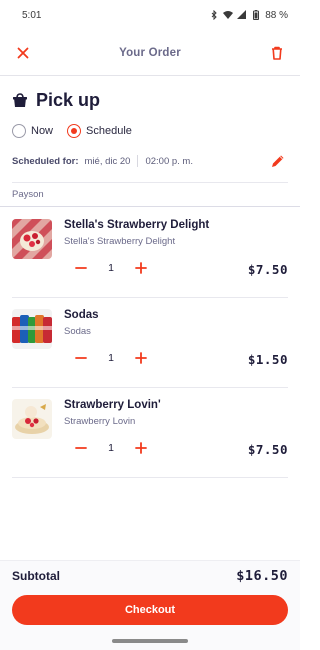 Image resolution: width=320 pixels, height=650 pixels. I want to click on subtotal-label: Subtotal, so click(36, 576).